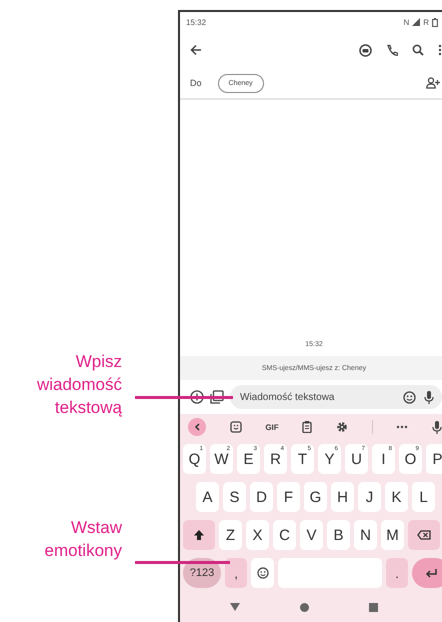  What do you see at coordinates (315, 497) in the screenshot?
I see `letter-key: G` at bounding box center [315, 497].